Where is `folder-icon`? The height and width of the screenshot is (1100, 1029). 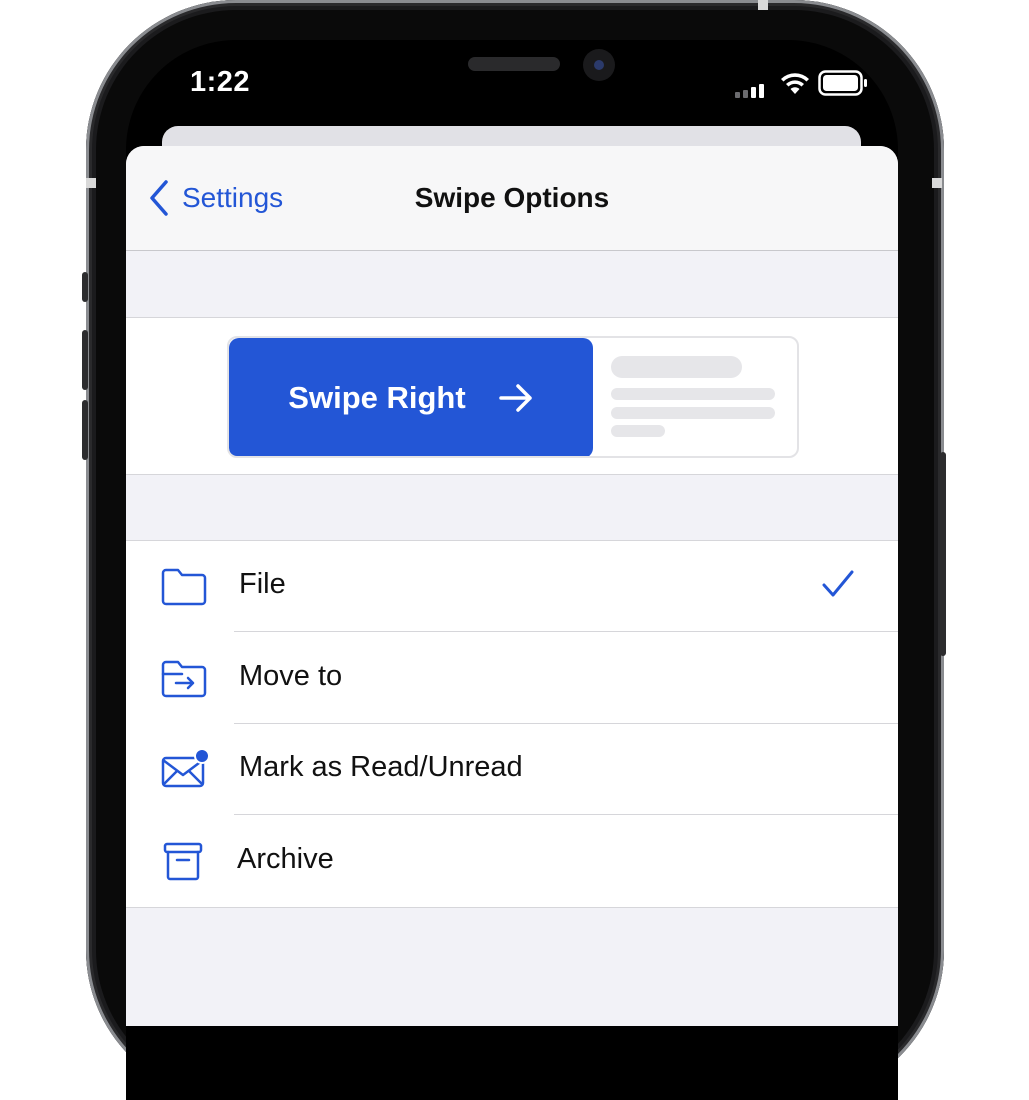
folder-icon is located at coordinates (184, 587).